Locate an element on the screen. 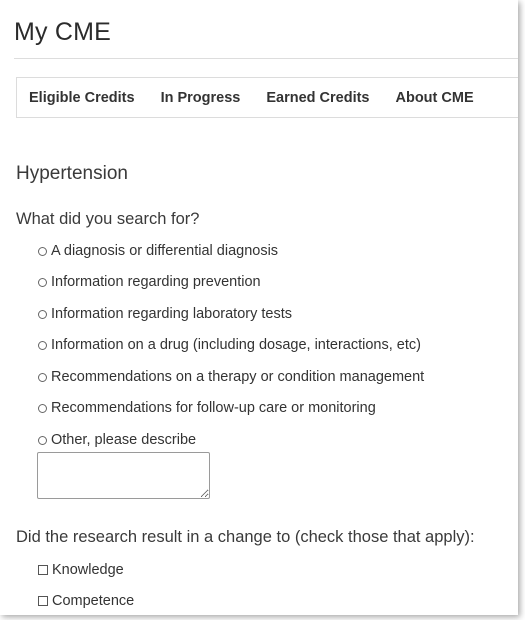 Image resolution: width=525 pixels, height=620 pixels. radio-option-prevention: Information regarding prevention is located at coordinates (149, 282).